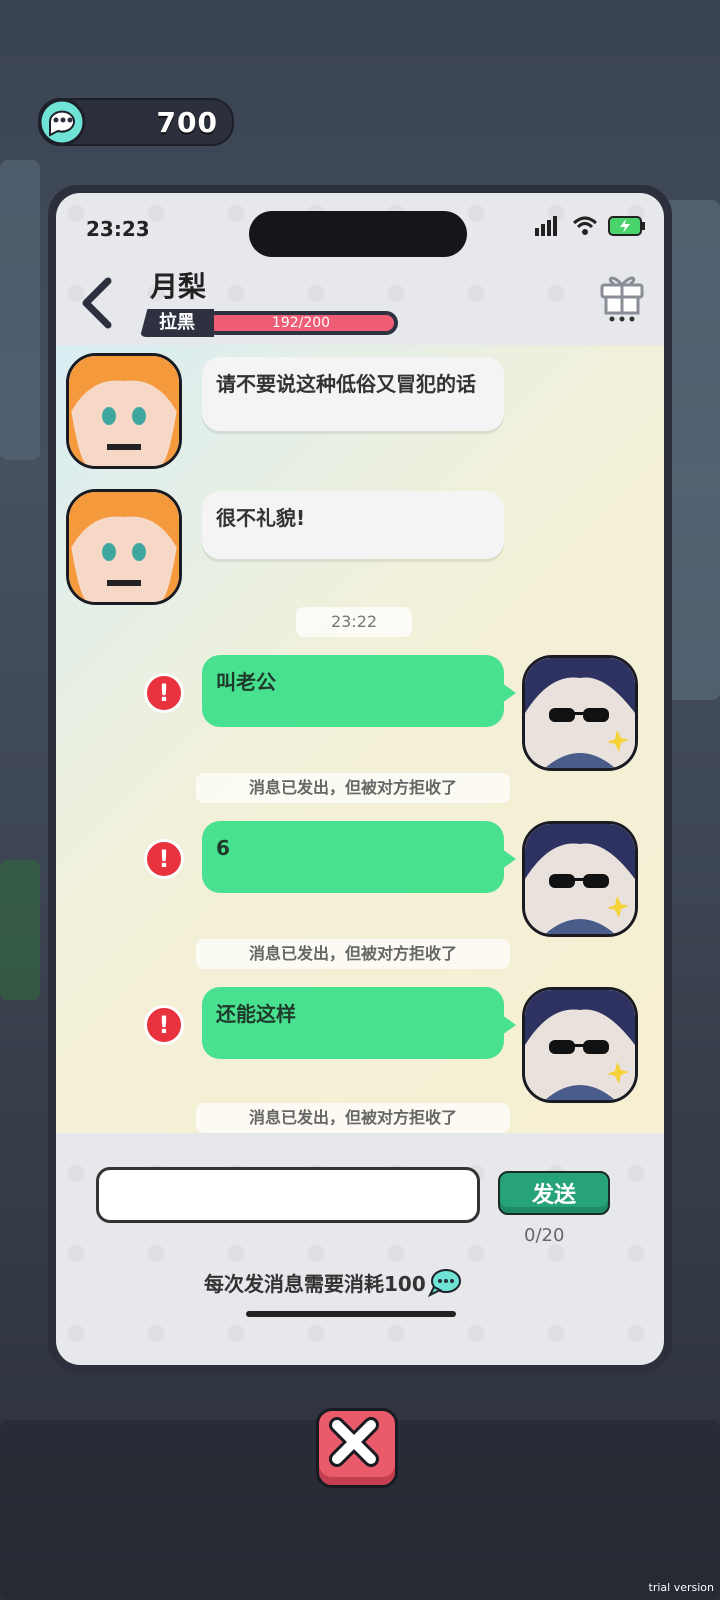 The width and height of the screenshot is (720, 1600). What do you see at coordinates (177, 323) in the screenshot?
I see `relationship-status-label: 拉黑` at bounding box center [177, 323].